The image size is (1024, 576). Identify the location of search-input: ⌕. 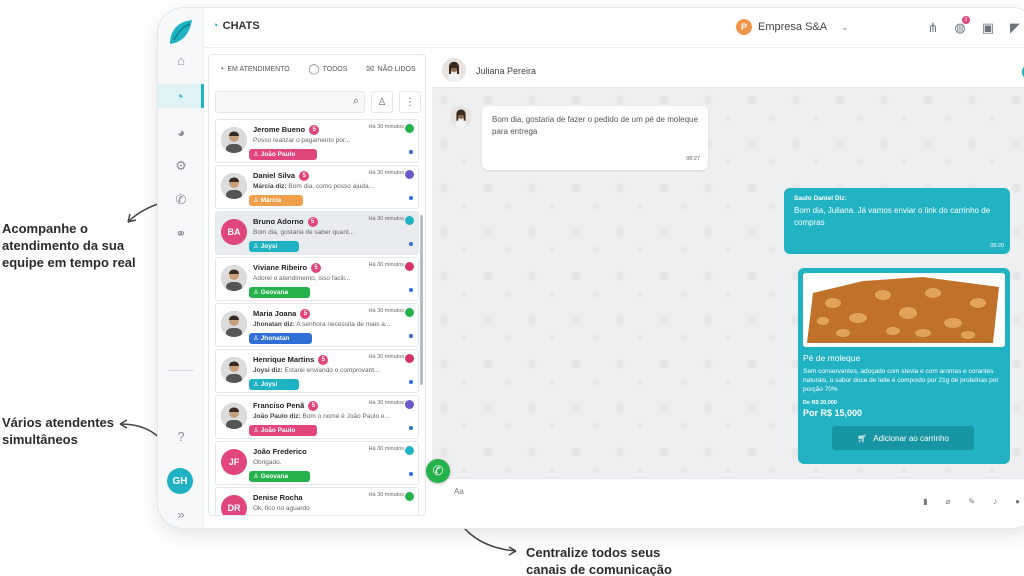
(290, 102).